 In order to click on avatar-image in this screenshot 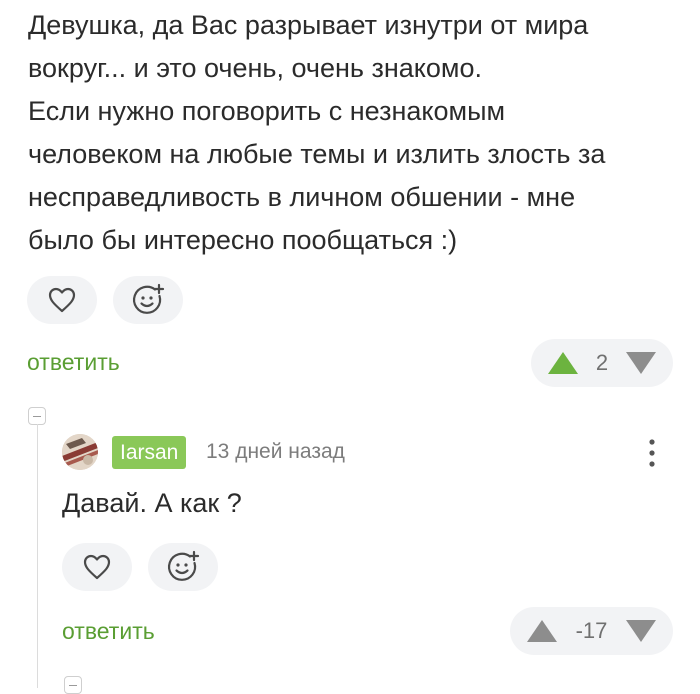, I will do `click(80, 452)`.